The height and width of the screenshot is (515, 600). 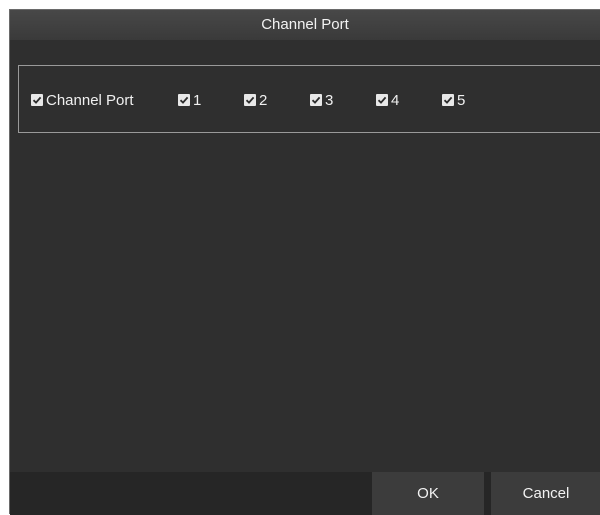 I want to click on checkbox-label: 2, so click(x=263, y=100).